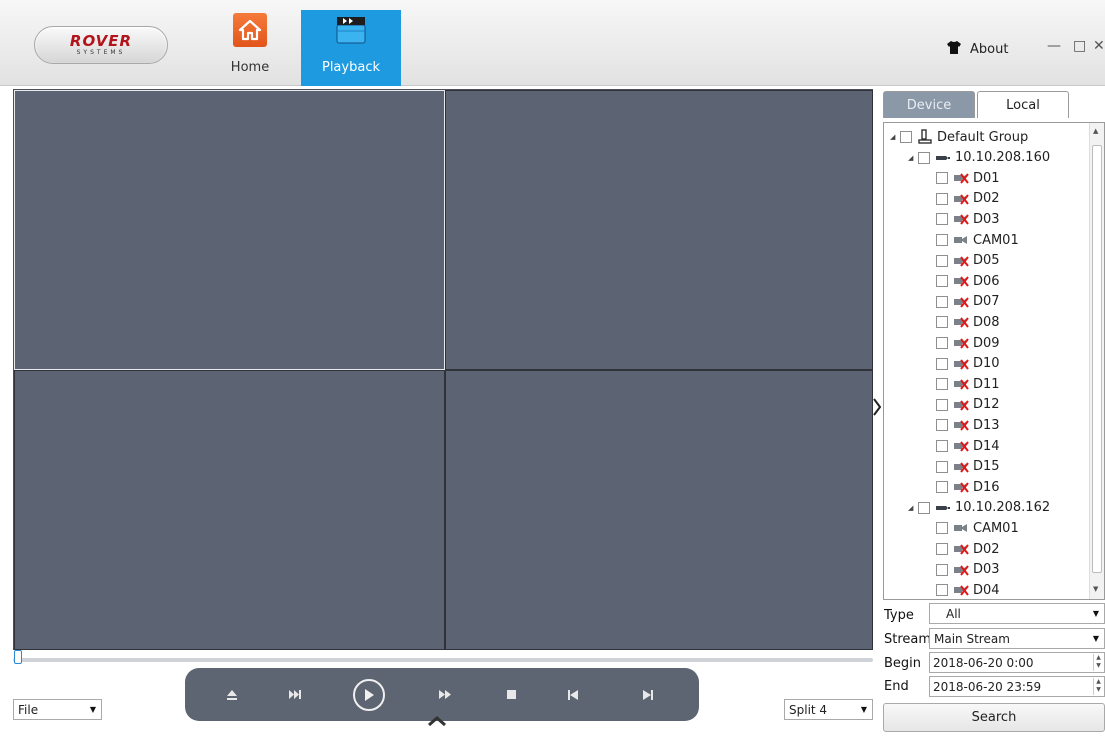  I want to click on hide-controls-icon, so click(437, 722).